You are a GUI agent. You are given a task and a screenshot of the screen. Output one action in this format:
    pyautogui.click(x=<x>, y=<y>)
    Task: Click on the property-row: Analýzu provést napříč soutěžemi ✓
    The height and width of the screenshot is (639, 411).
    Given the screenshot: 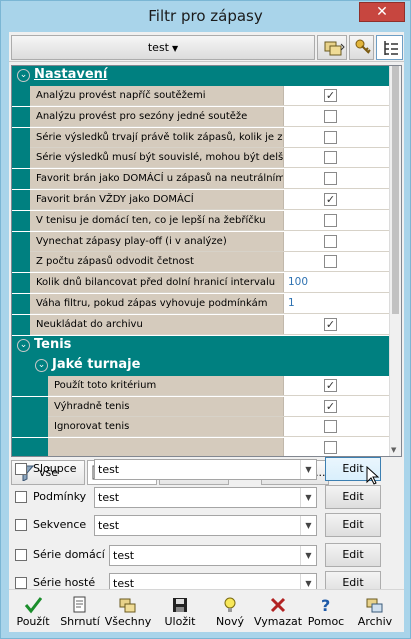 What is the action you would take?
    pyautogui.click(x=210, y=96)
    